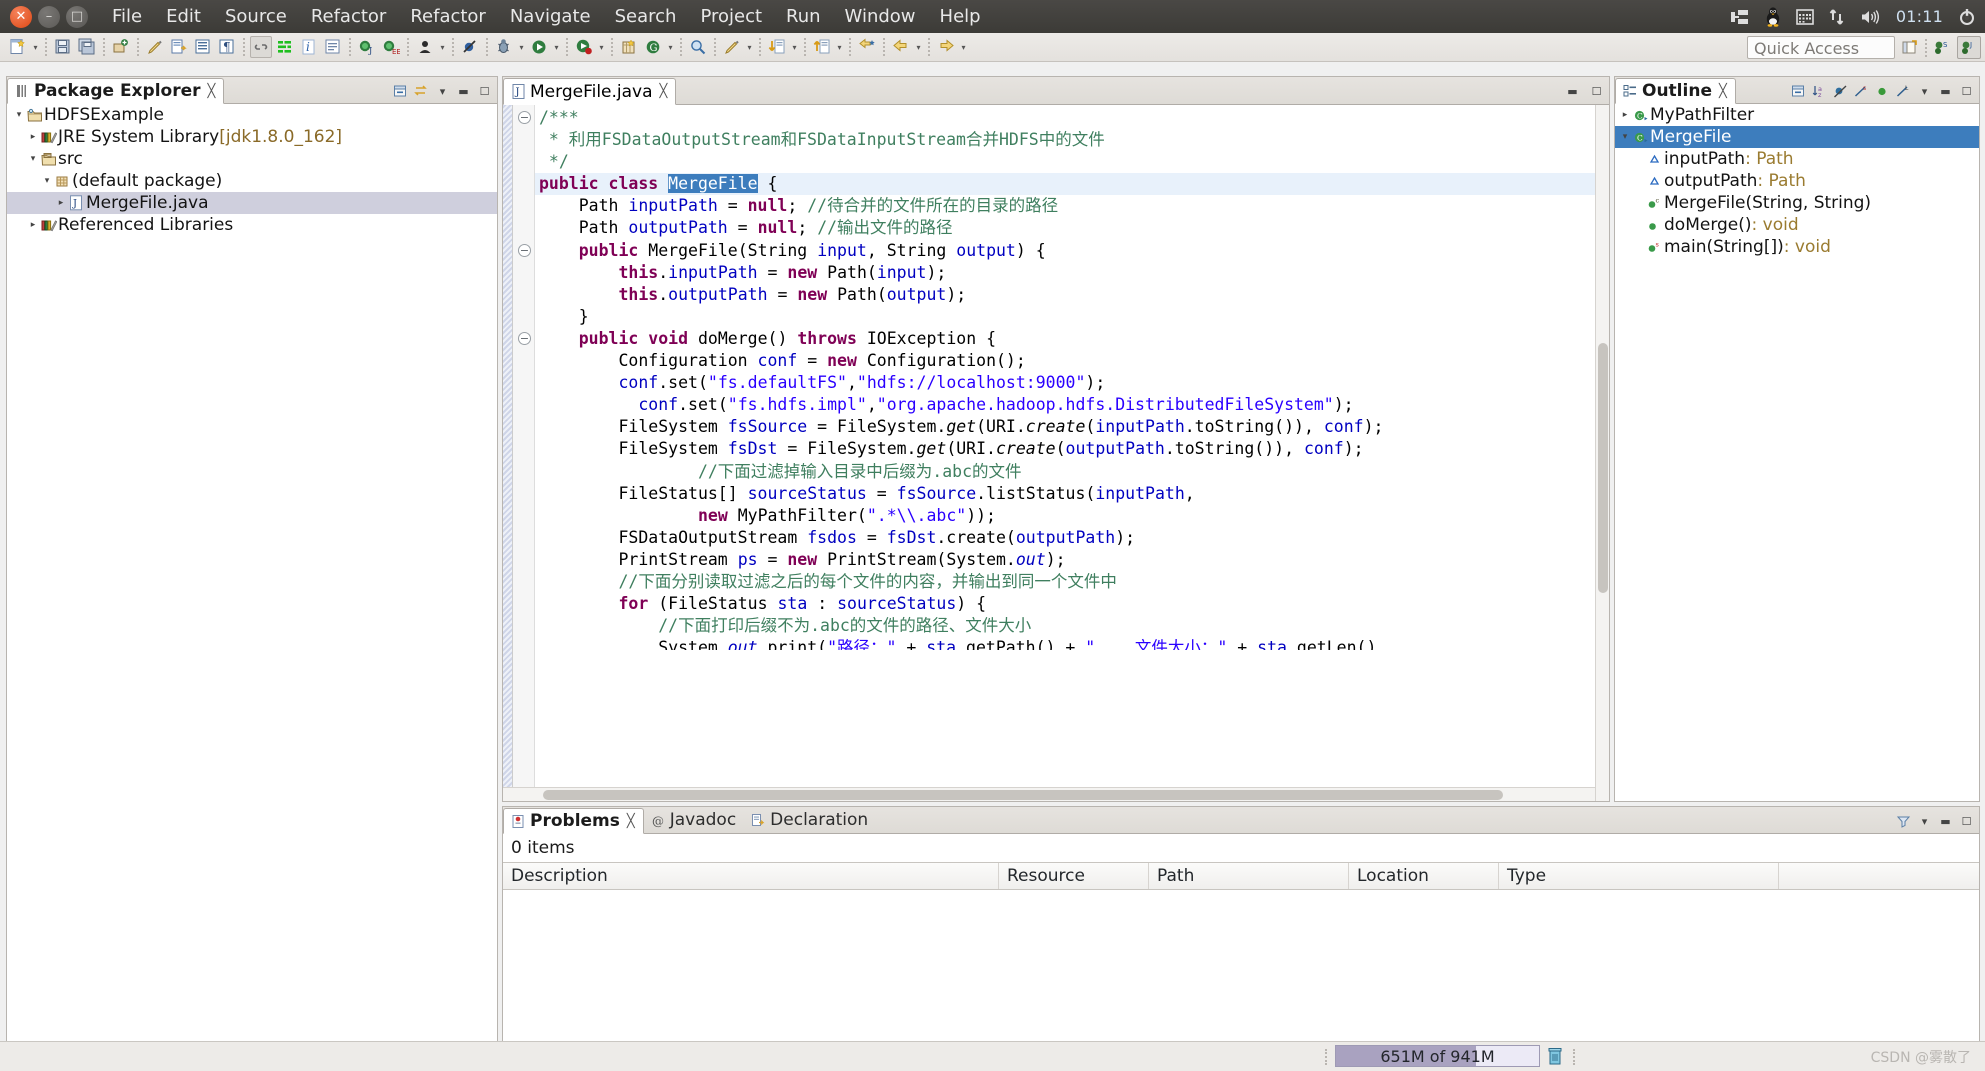 The image size is (1985, 1071). Describe the element at coordinates (442, 47) in the screenshot. I see `open-type-dropdown-icon: ▾` at that location.